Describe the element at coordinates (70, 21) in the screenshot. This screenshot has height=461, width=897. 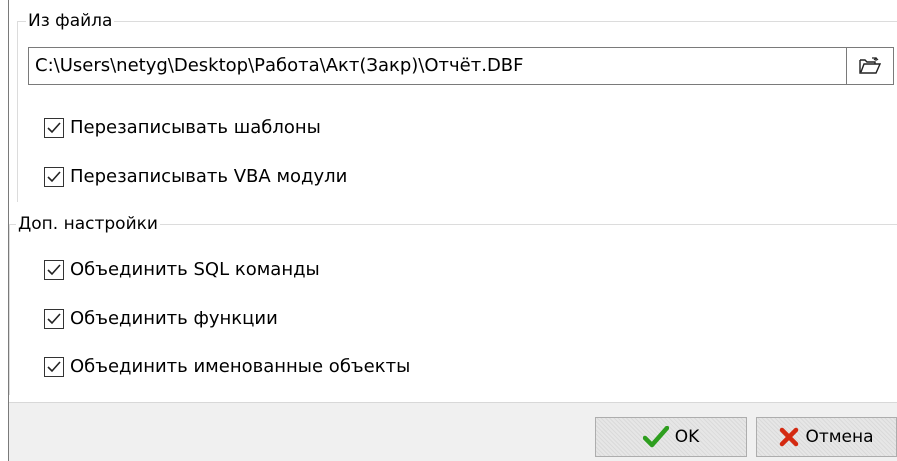
I see `from-file-legend: Из файла` at that location.